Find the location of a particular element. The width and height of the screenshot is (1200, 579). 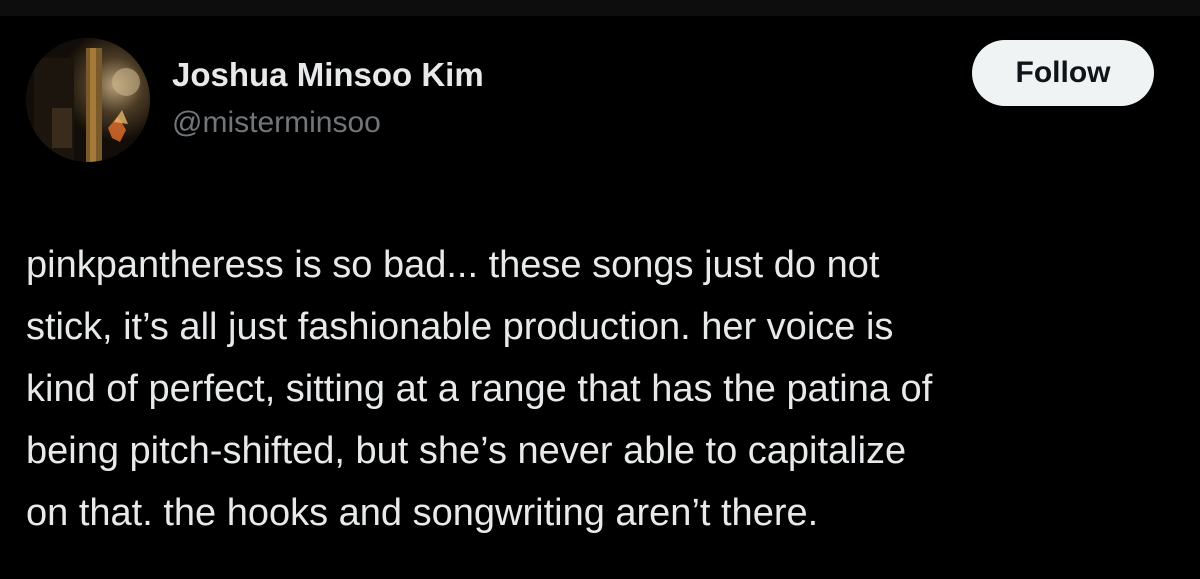

avatar is located at coordinates (88, 100).